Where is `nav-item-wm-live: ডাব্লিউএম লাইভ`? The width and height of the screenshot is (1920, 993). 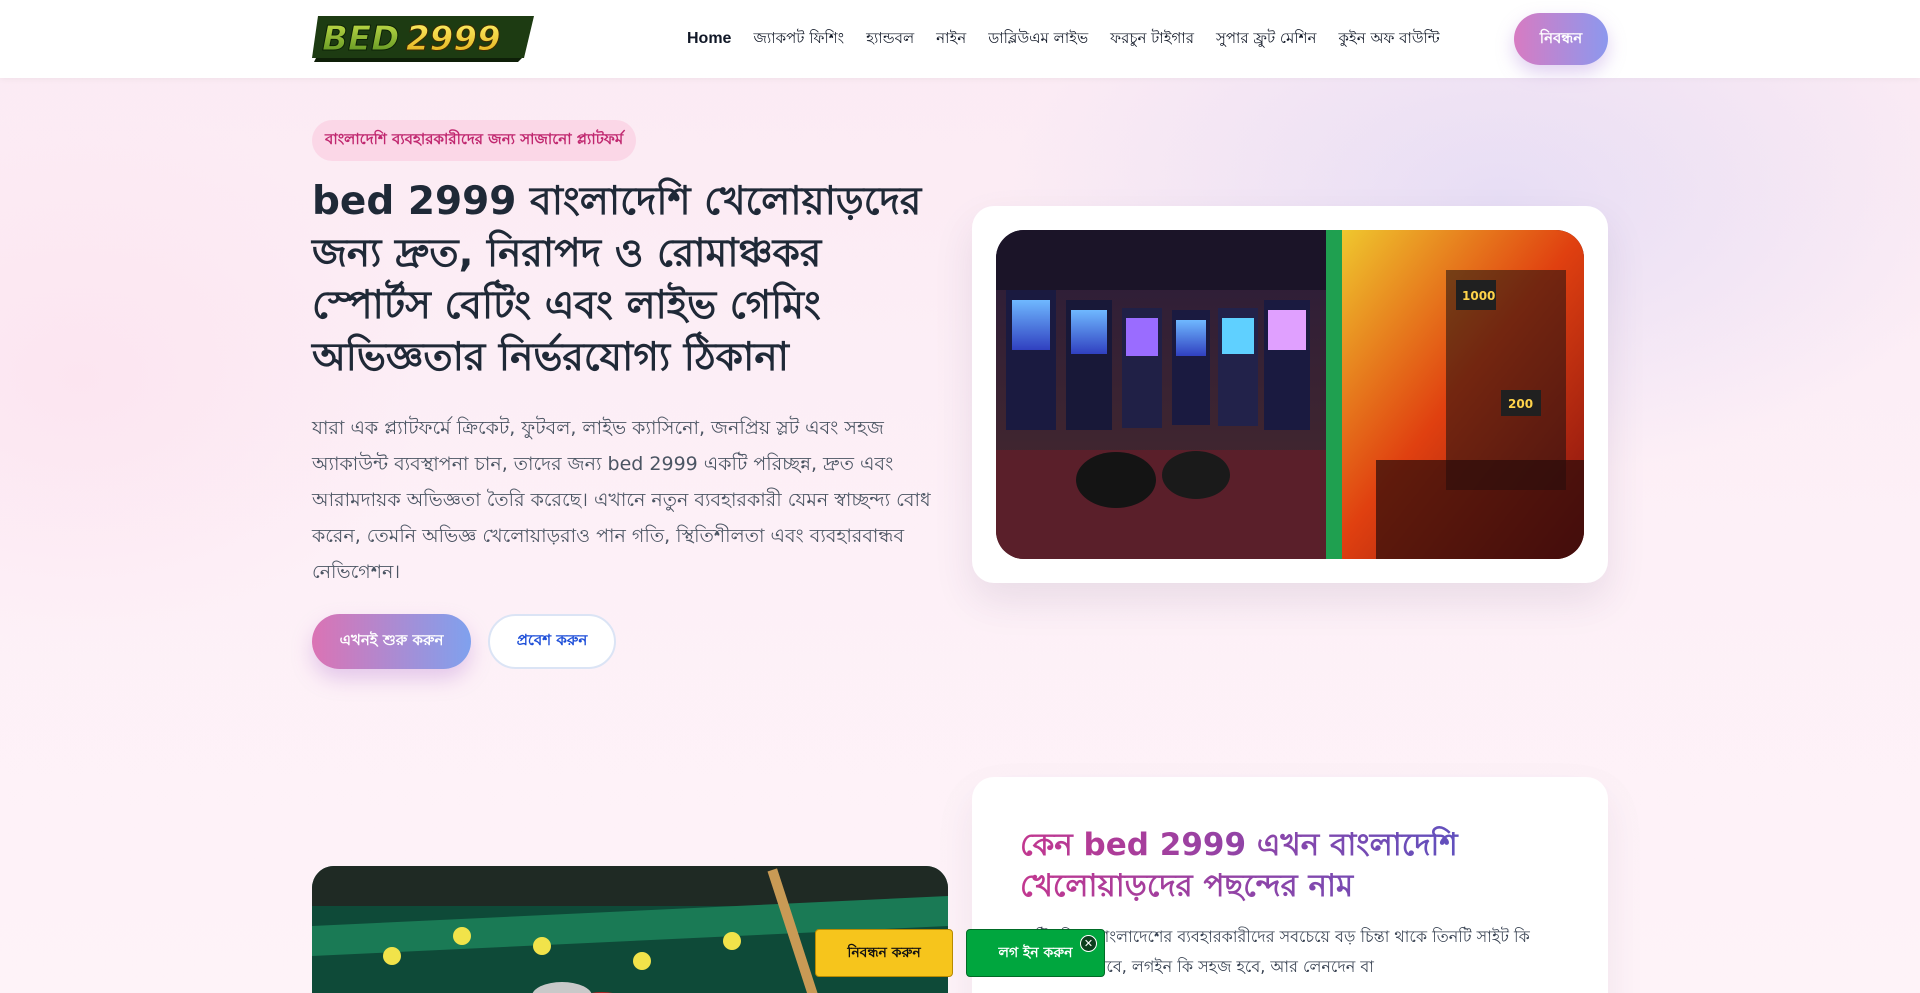
nav-item-wm-live: ডাব্লিউএম লাইভ is located at coordinates (1038, 39).